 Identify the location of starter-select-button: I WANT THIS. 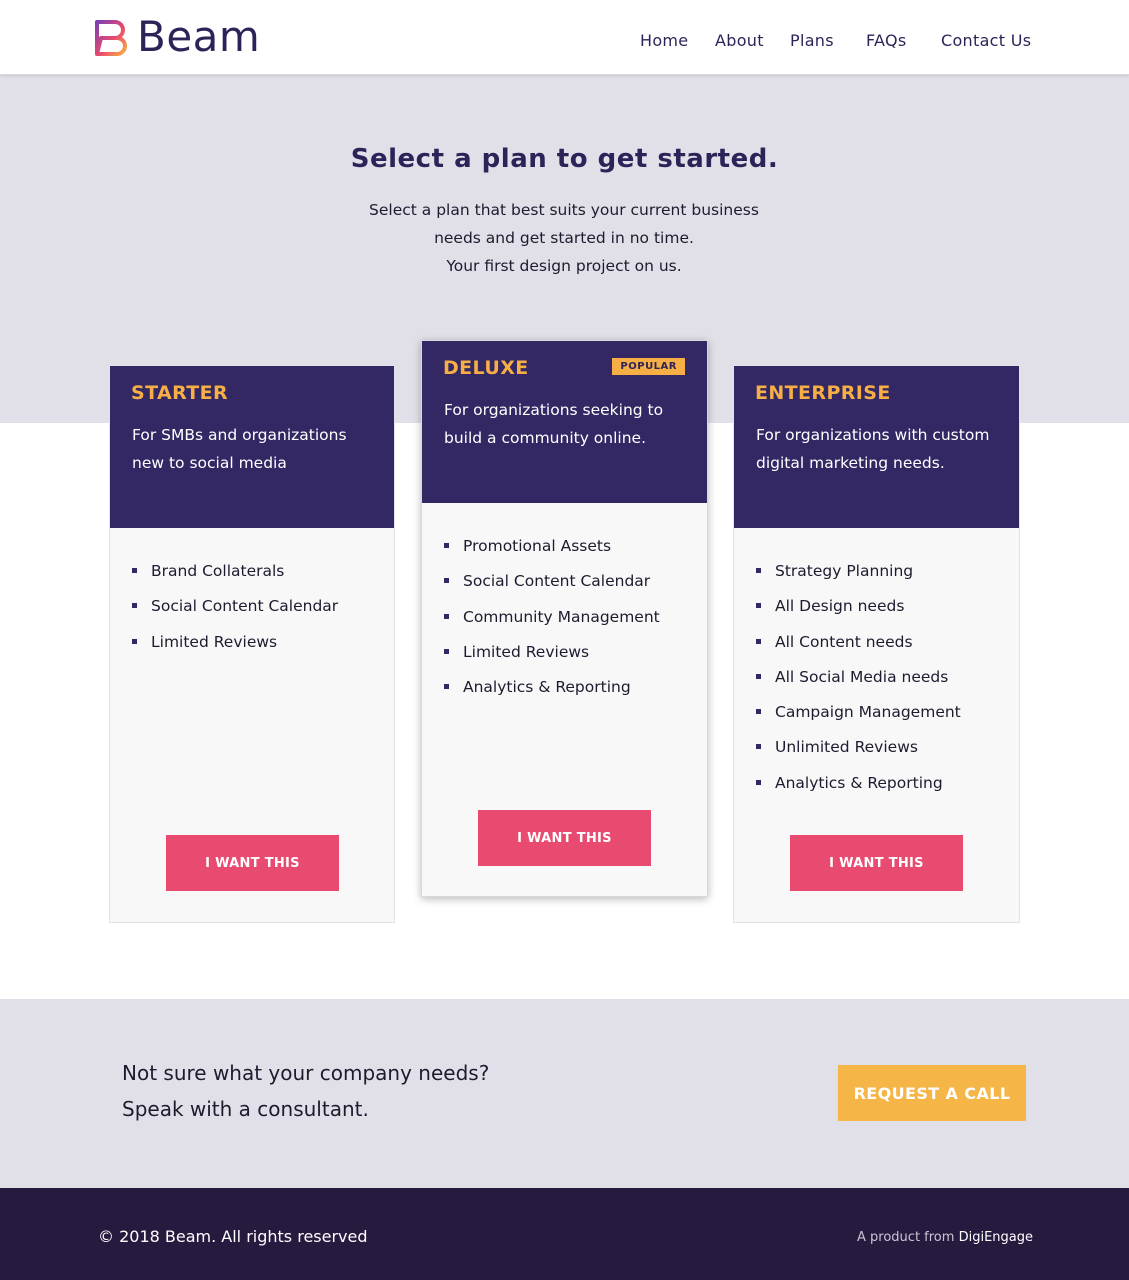
(252, 863).